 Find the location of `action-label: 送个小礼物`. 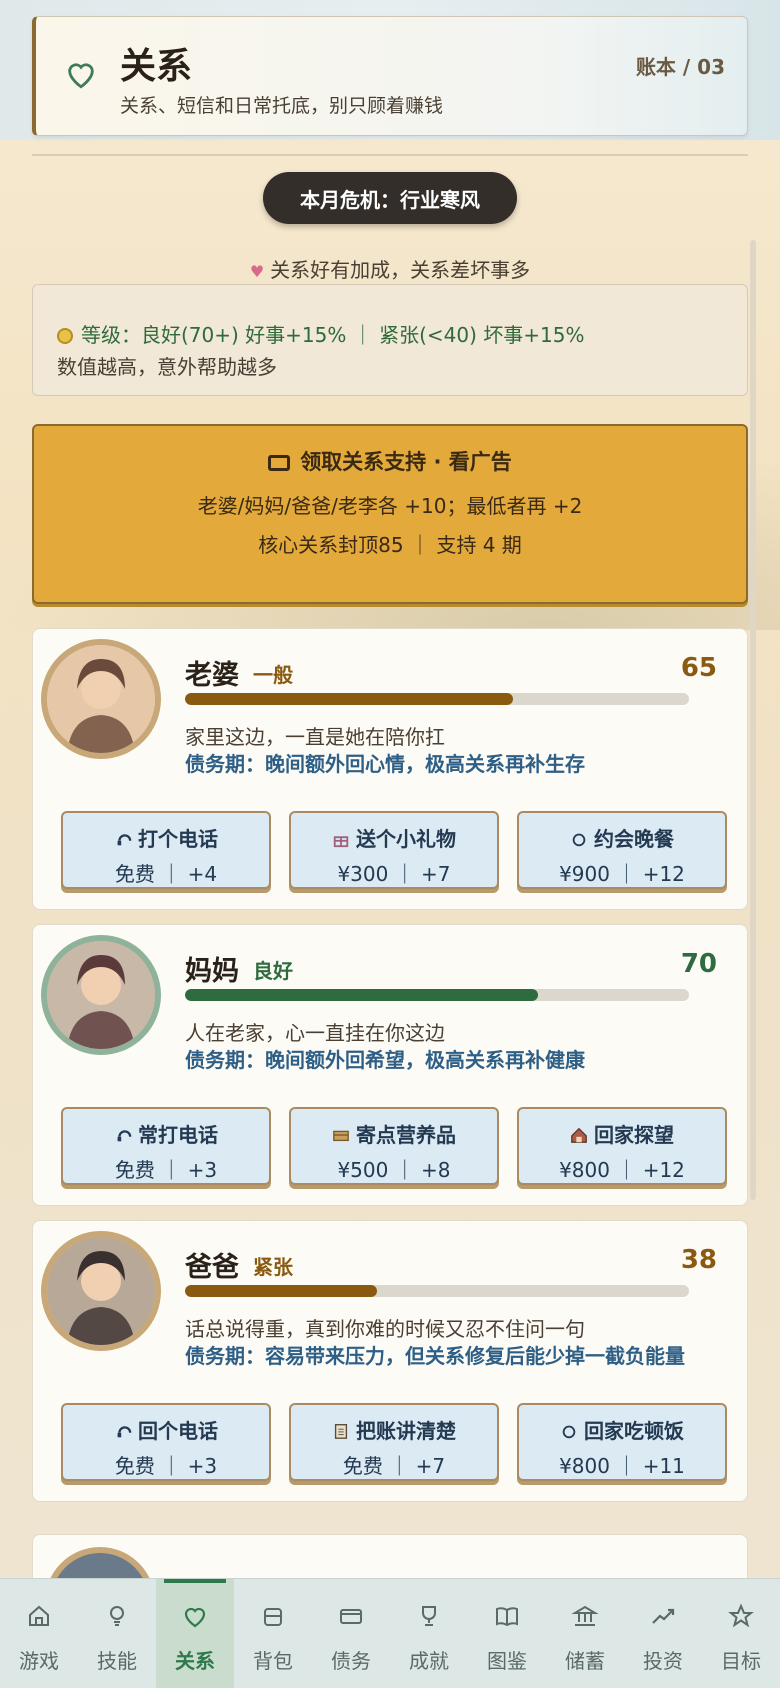

action-label: 送个小礼物 is located at coordinates (406, 839).